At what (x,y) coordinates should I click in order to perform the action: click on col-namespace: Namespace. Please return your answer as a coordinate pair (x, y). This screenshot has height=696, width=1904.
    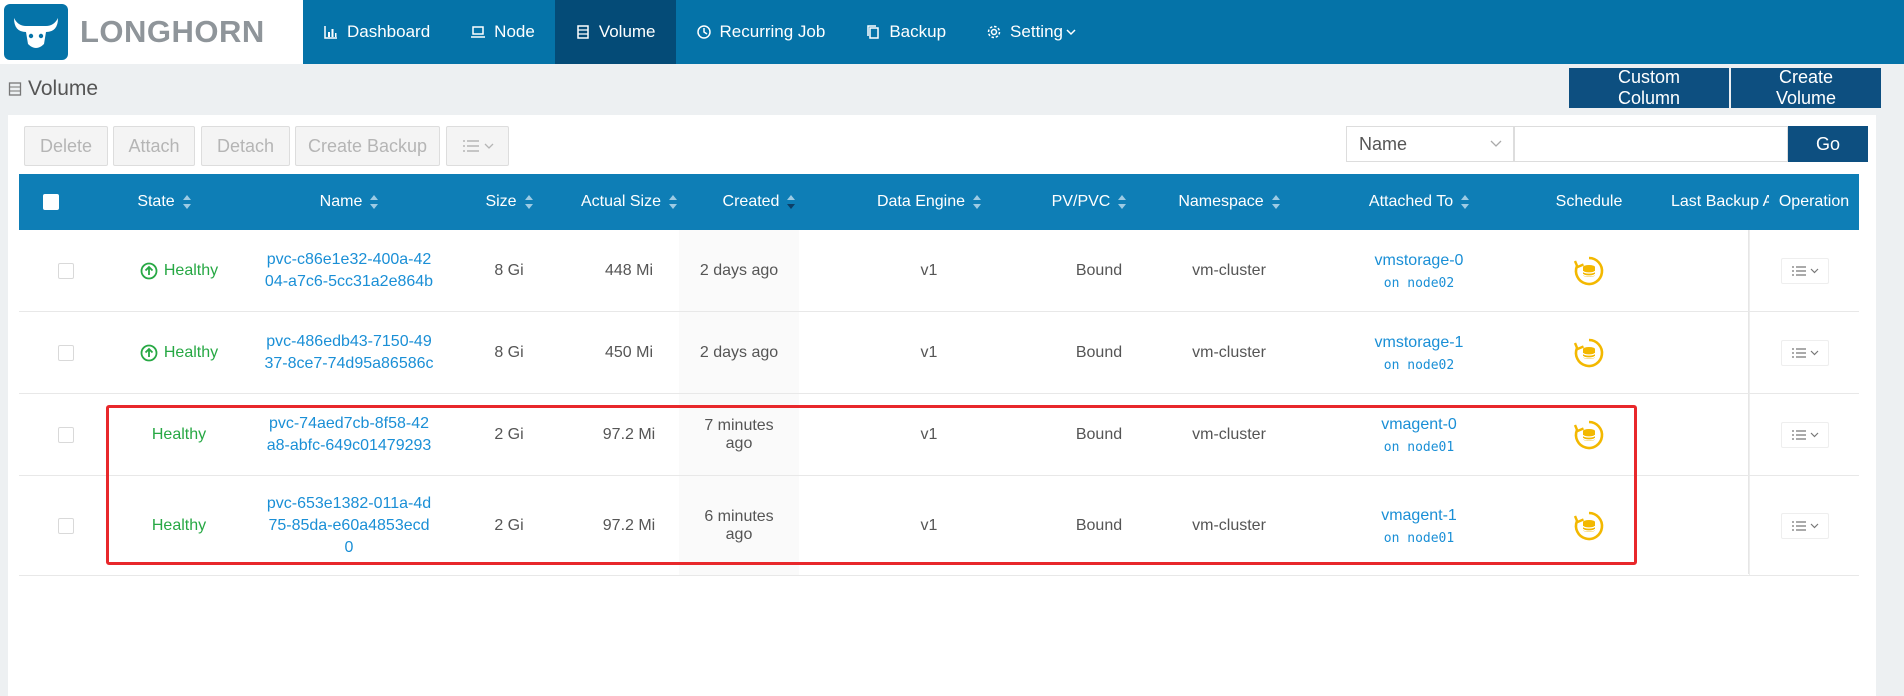
    Looking at the image, I should click on (1229, 202).